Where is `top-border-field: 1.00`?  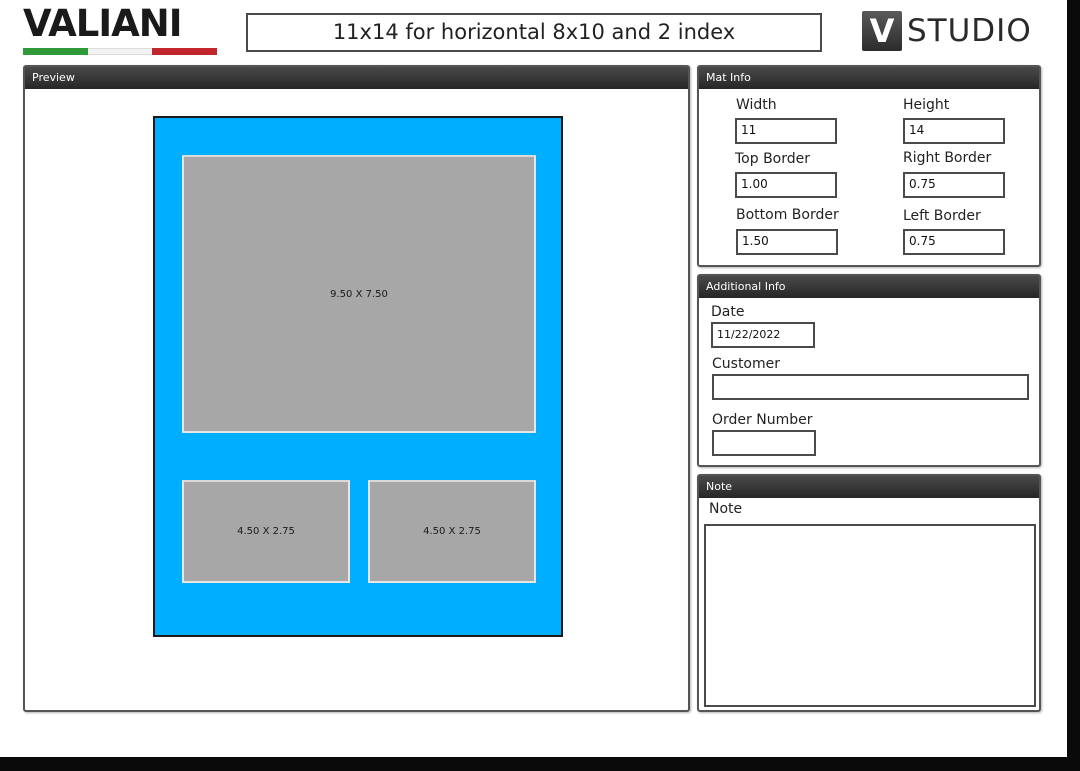
top-border-field: 1.00 is located at coordinates (786, 185).